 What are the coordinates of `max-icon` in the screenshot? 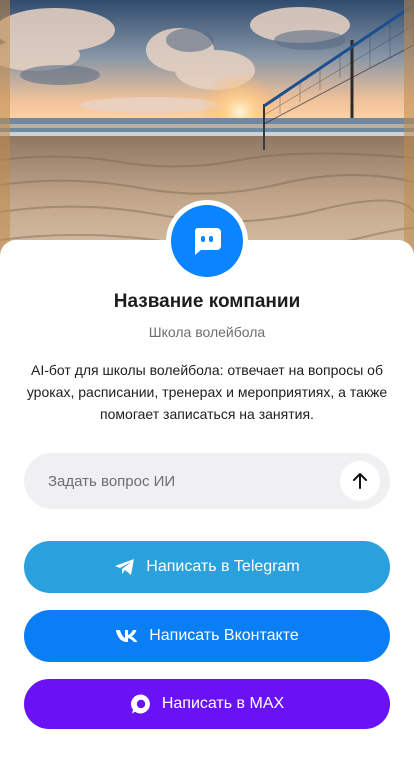 It's located at (141, 704).